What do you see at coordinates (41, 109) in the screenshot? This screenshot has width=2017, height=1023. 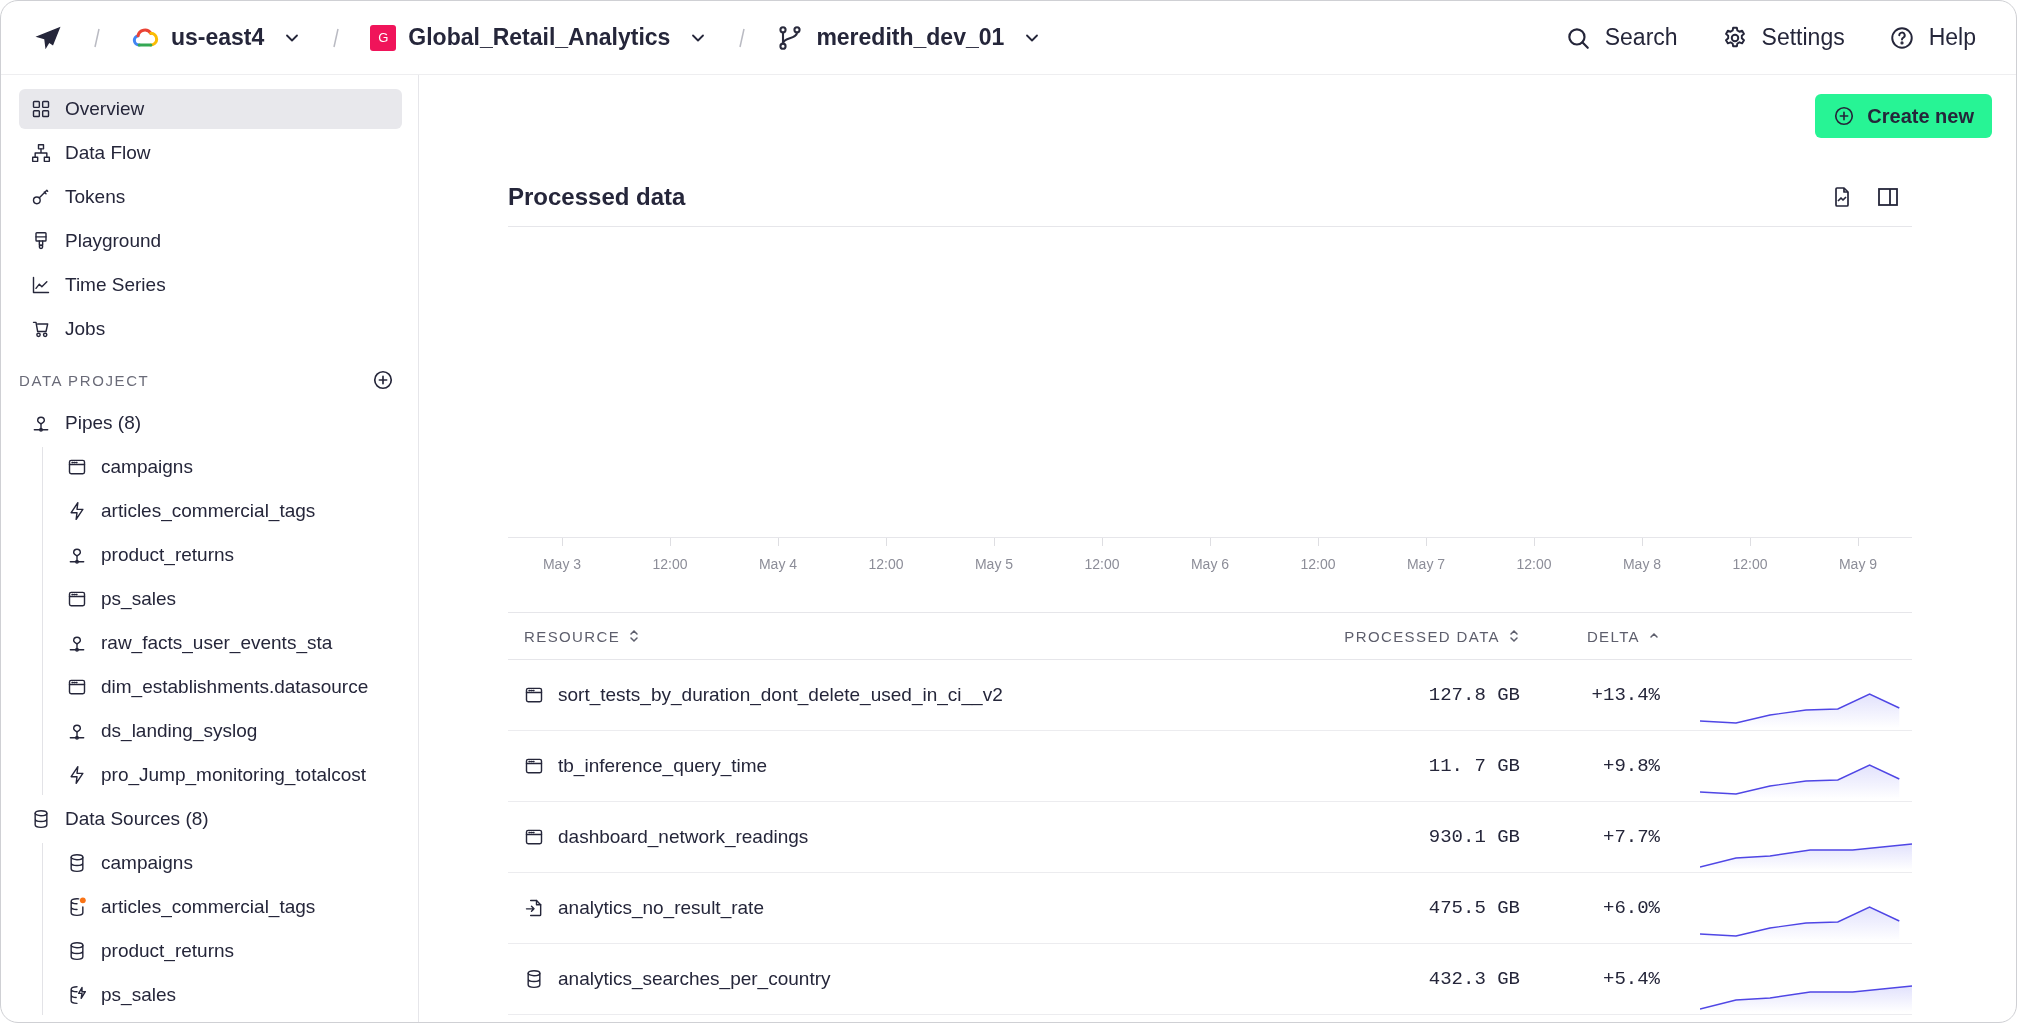 I see `grid-icon` at bounding box center [41, 109].